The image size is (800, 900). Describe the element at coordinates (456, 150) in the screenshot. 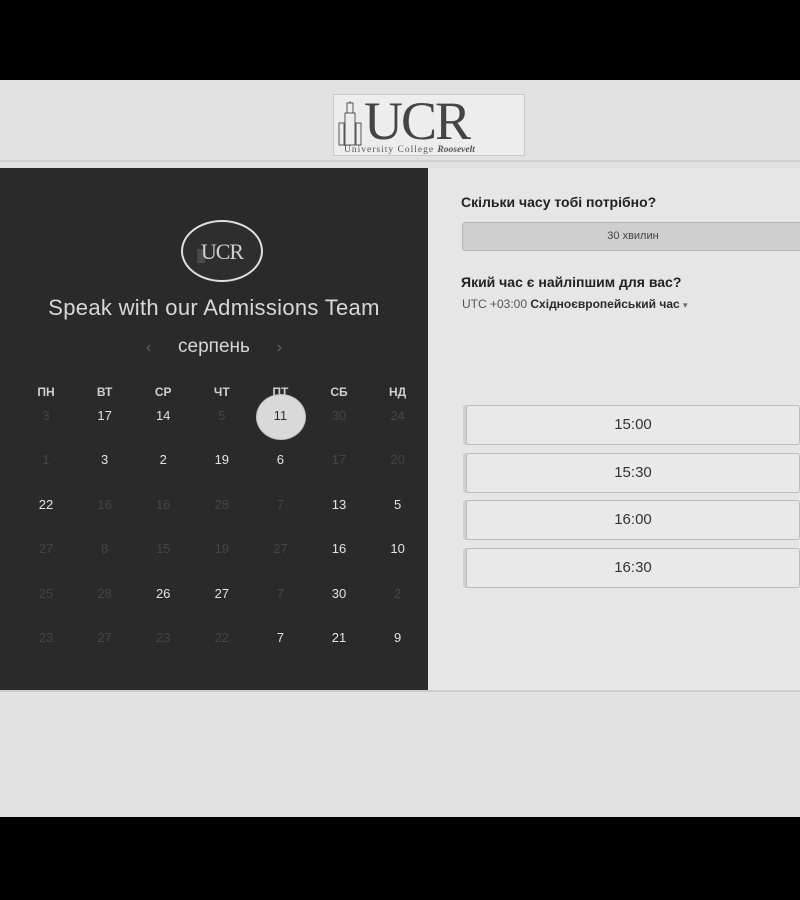

I see `logo-subtitle-script: Roosevelt` at that location.